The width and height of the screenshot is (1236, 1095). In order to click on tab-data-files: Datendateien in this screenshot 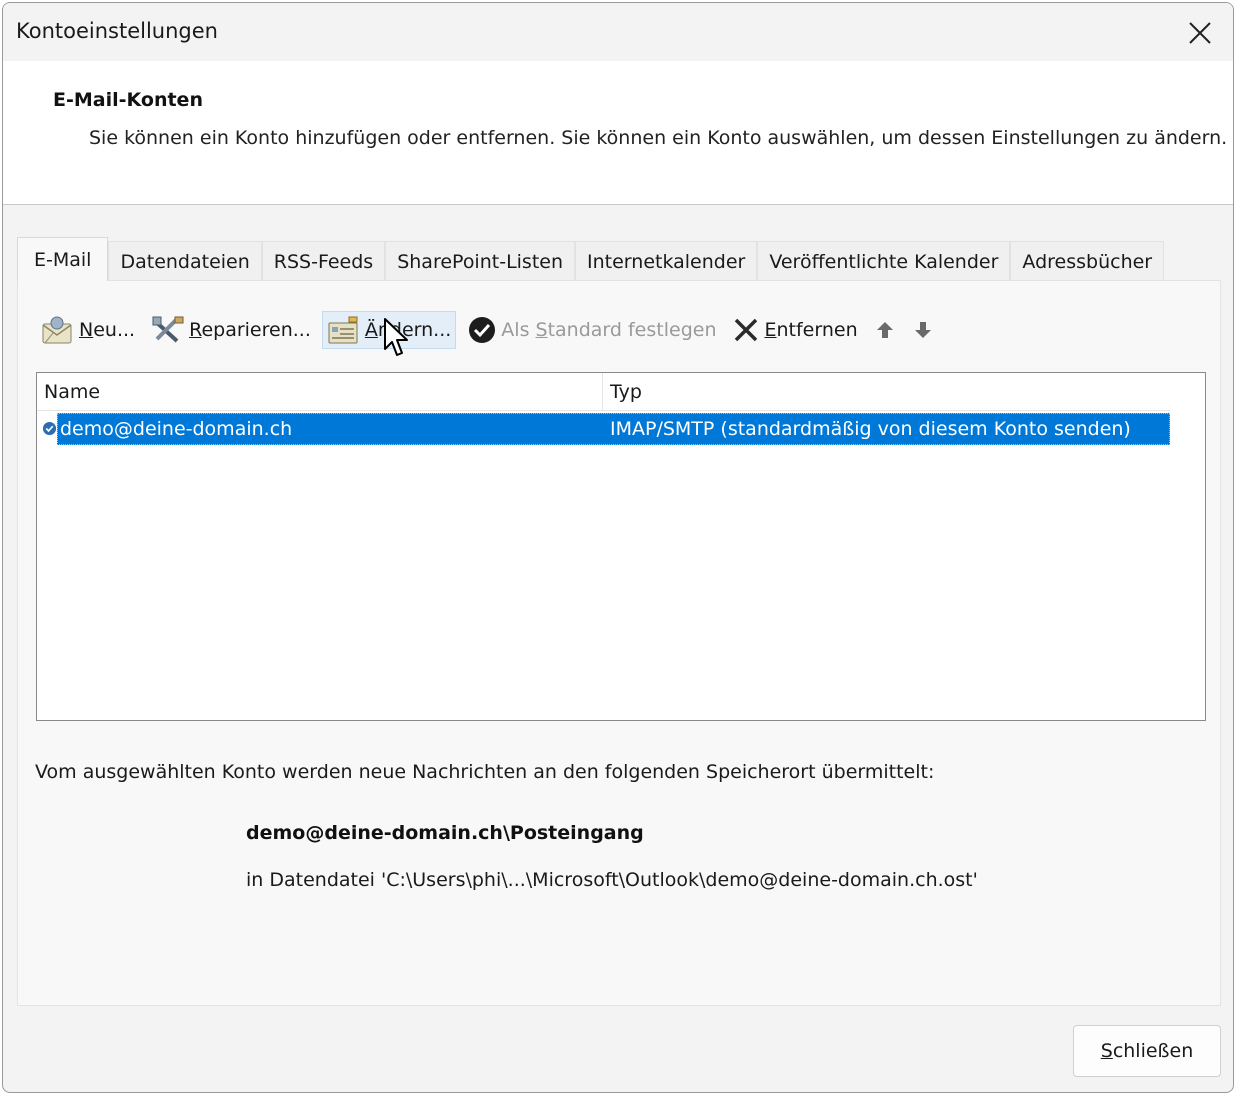, I will do `click(185, 261)`.